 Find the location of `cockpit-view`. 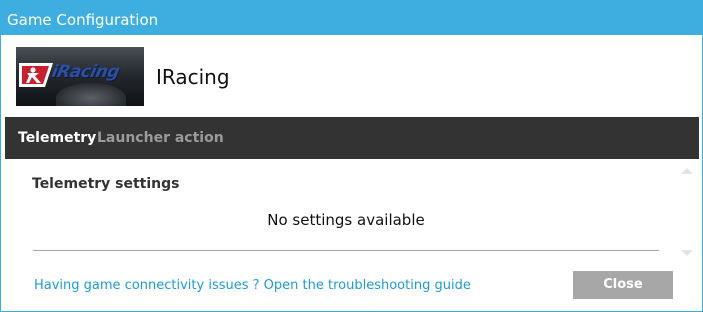

cockpit-view is located at coordinates (91, 94).